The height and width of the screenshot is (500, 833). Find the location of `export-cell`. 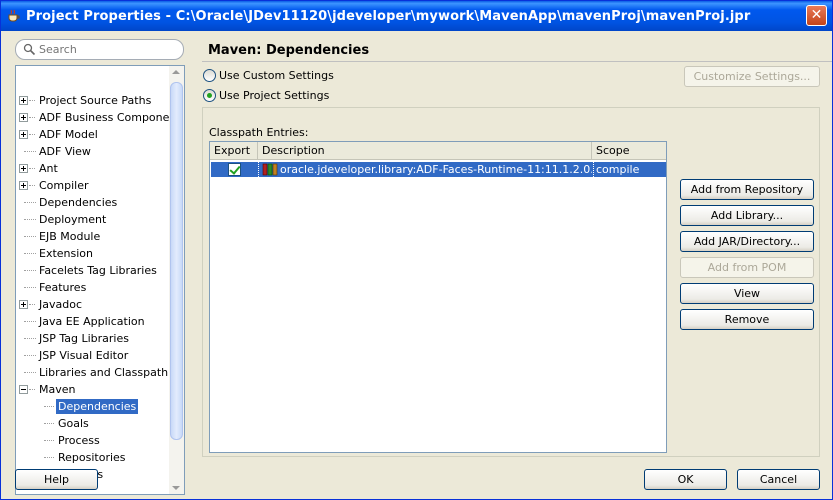

export-cell is located at coordinates (234, 169).